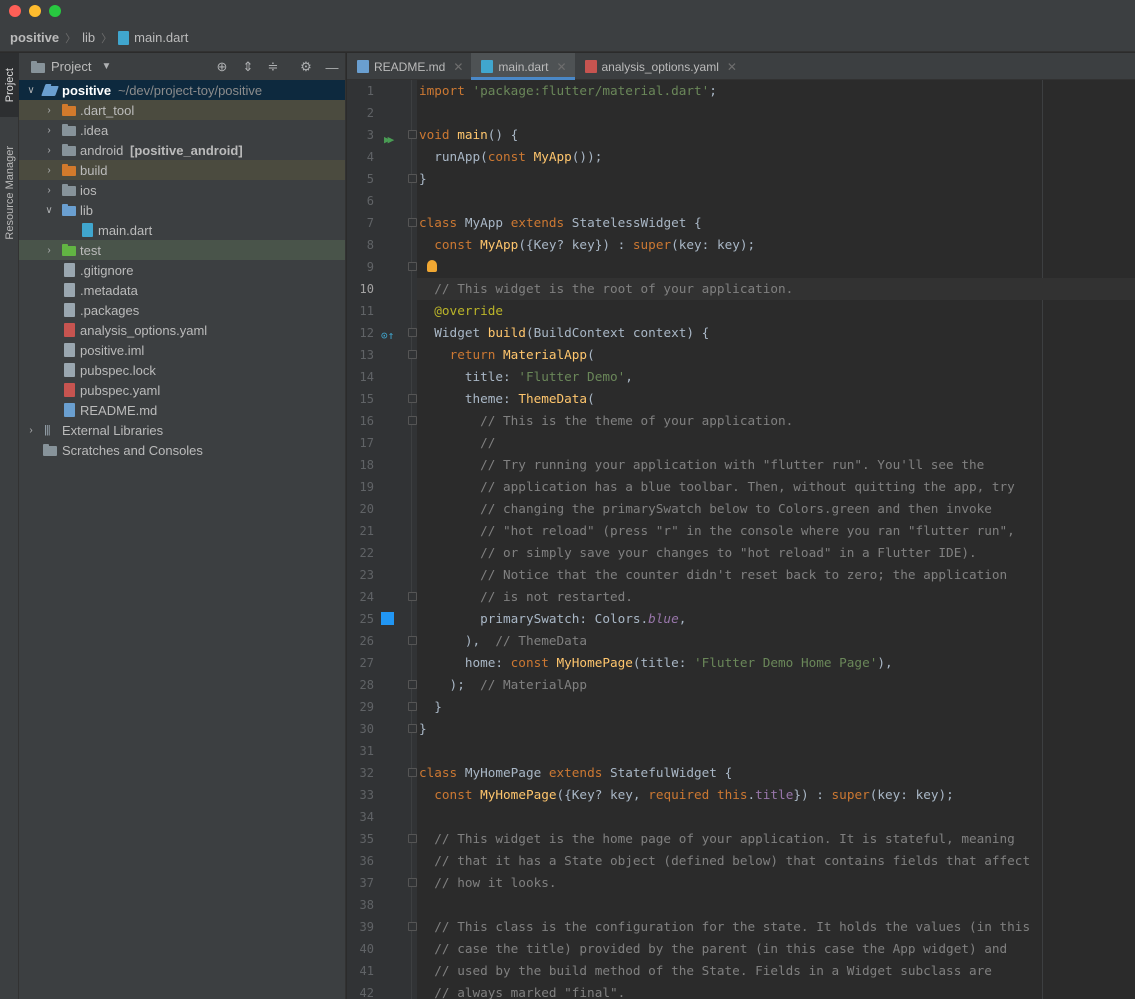 Image resolution: width=1135 pixels, height=999 pixels. What do you see at coordinates (273, 67) in the screenshot?
I see `collapse-all-icon: ≑` at bounding box center [273, 67].